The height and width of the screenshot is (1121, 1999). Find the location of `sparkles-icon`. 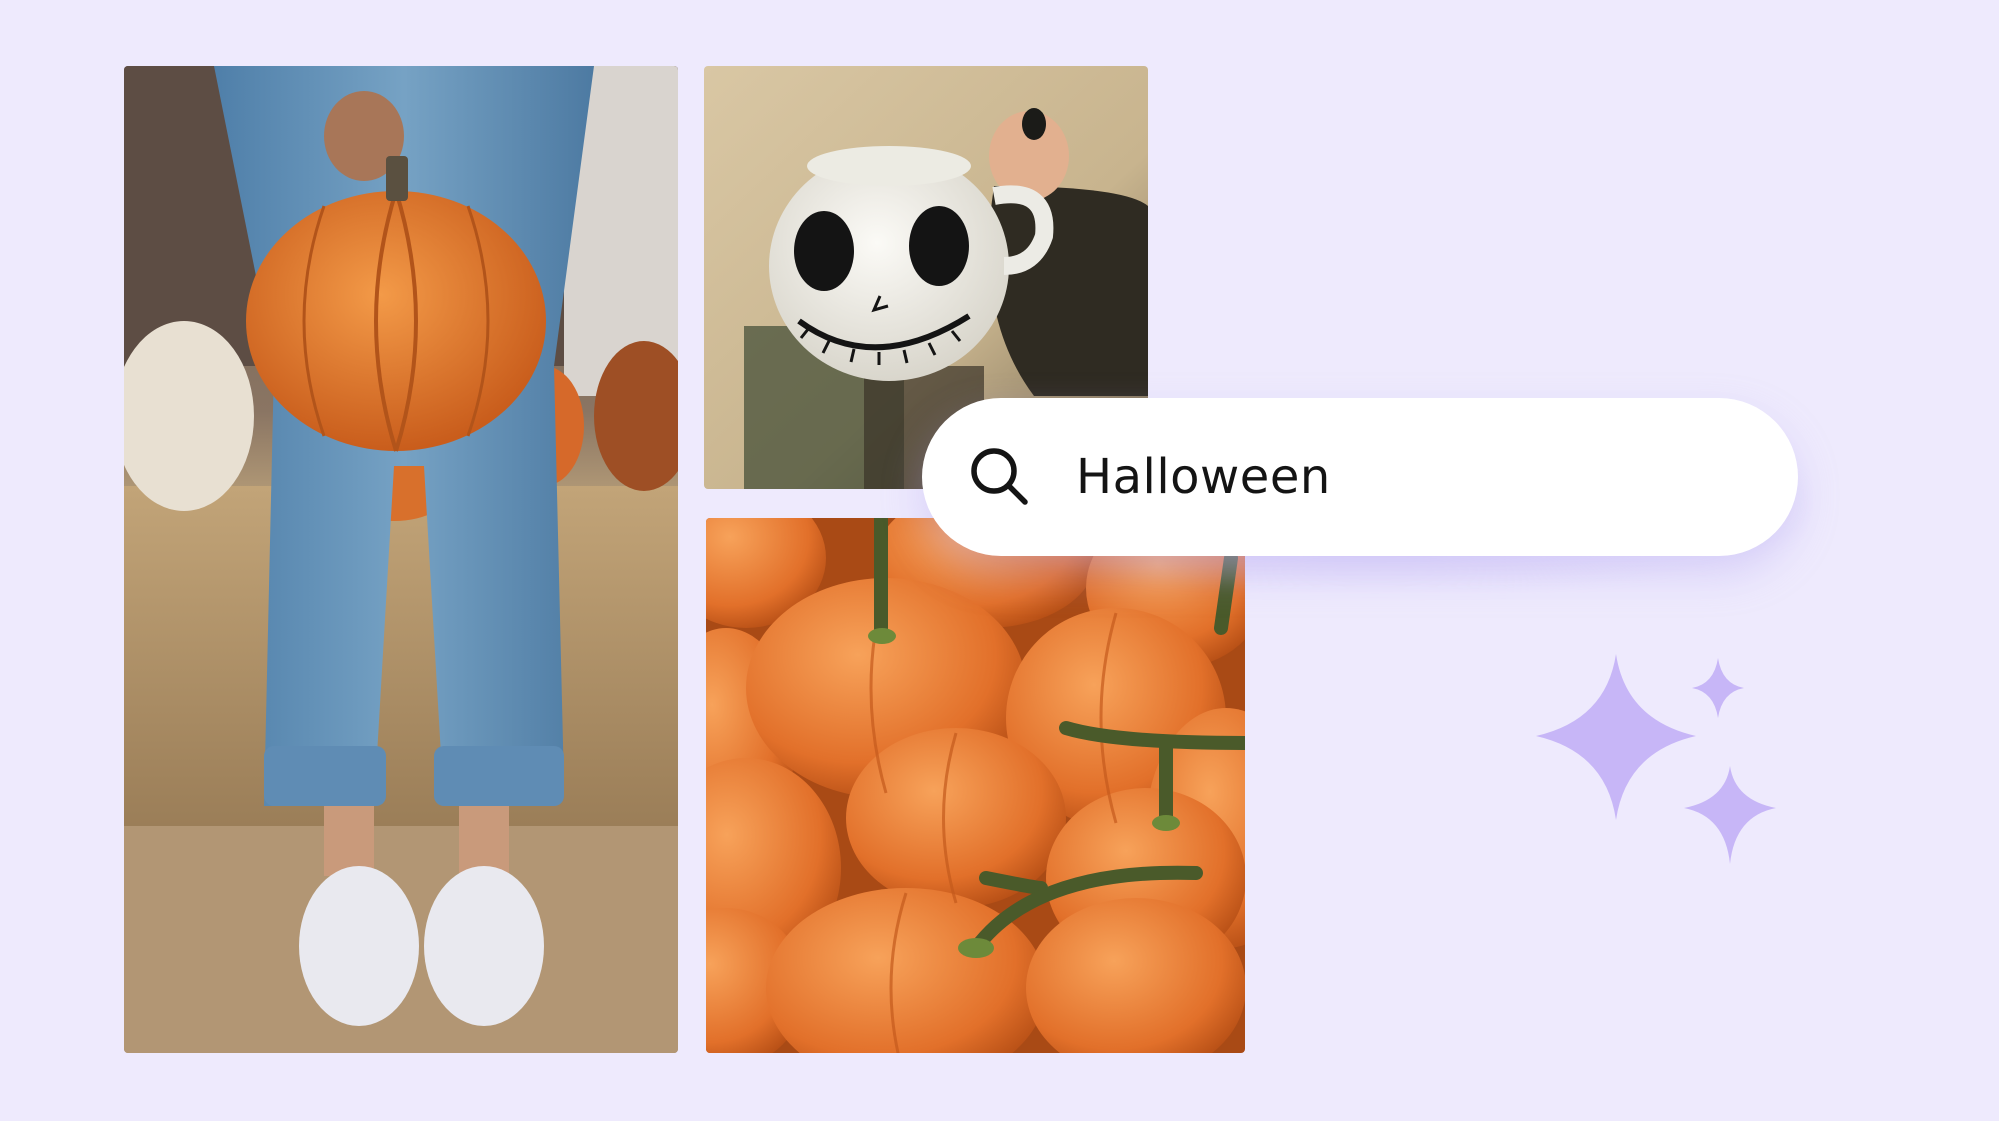

sparkles-icon is located at coordinates (1654, 760).